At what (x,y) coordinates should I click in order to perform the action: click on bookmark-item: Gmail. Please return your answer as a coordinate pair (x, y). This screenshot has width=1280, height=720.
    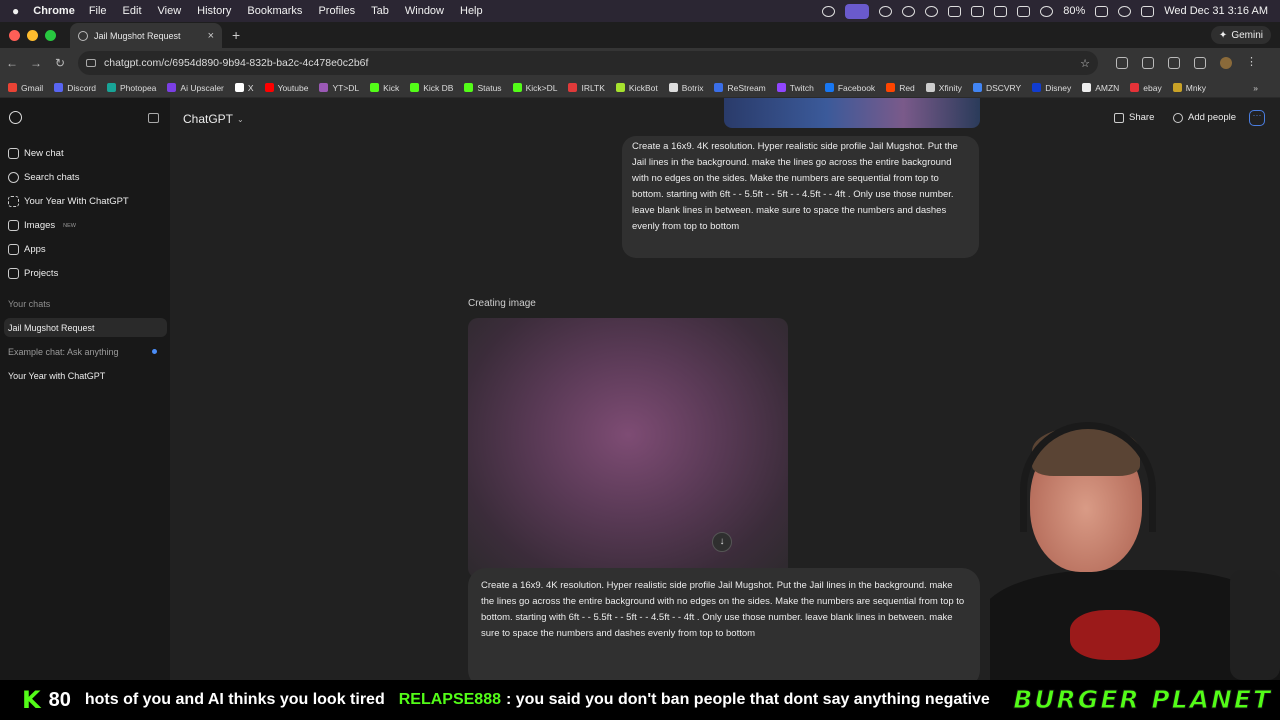
    Looking at the image, I should click on (25, 88).